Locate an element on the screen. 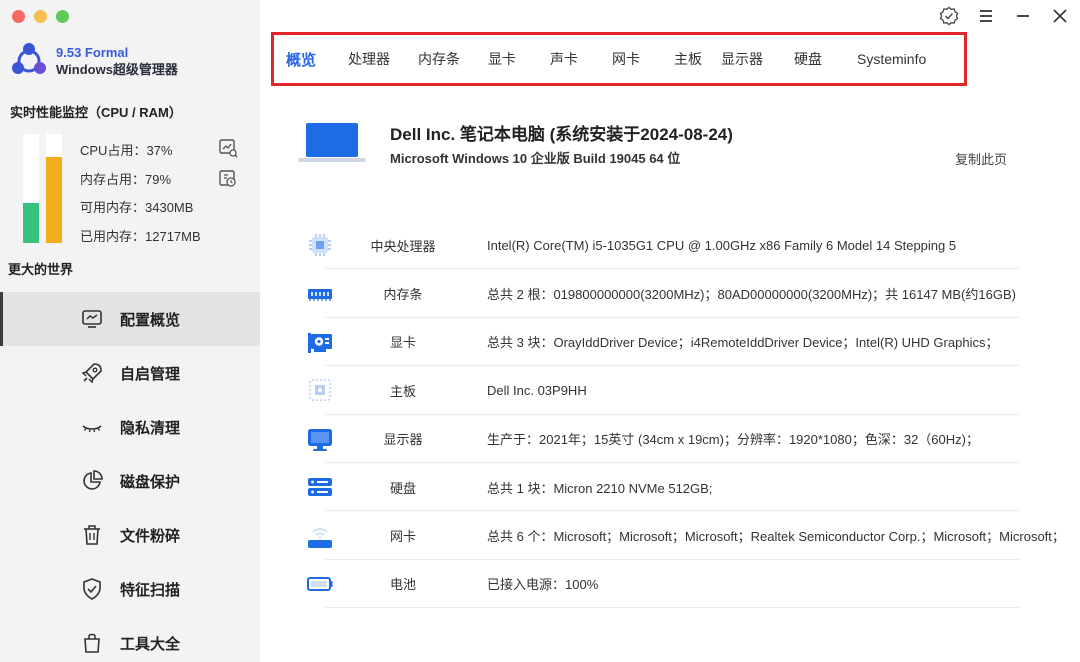 The width and height of the screenshot is (1080, 662). tab-memory: 内存条 is located at coordinates (453, 59).